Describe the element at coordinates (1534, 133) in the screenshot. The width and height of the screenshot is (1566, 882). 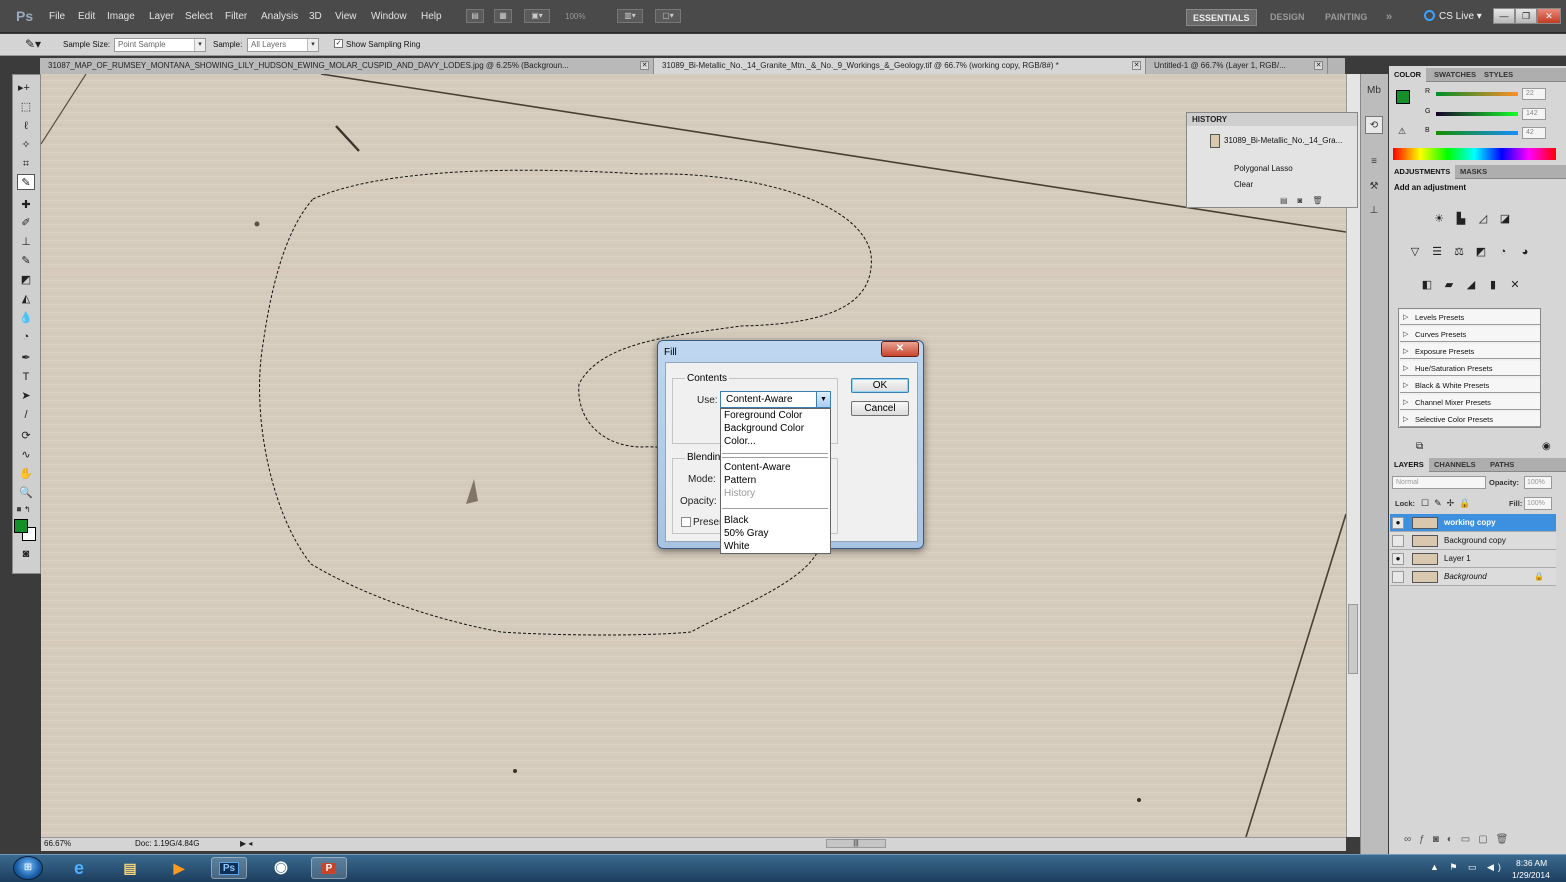
I see `blue-value: 42` at that location.